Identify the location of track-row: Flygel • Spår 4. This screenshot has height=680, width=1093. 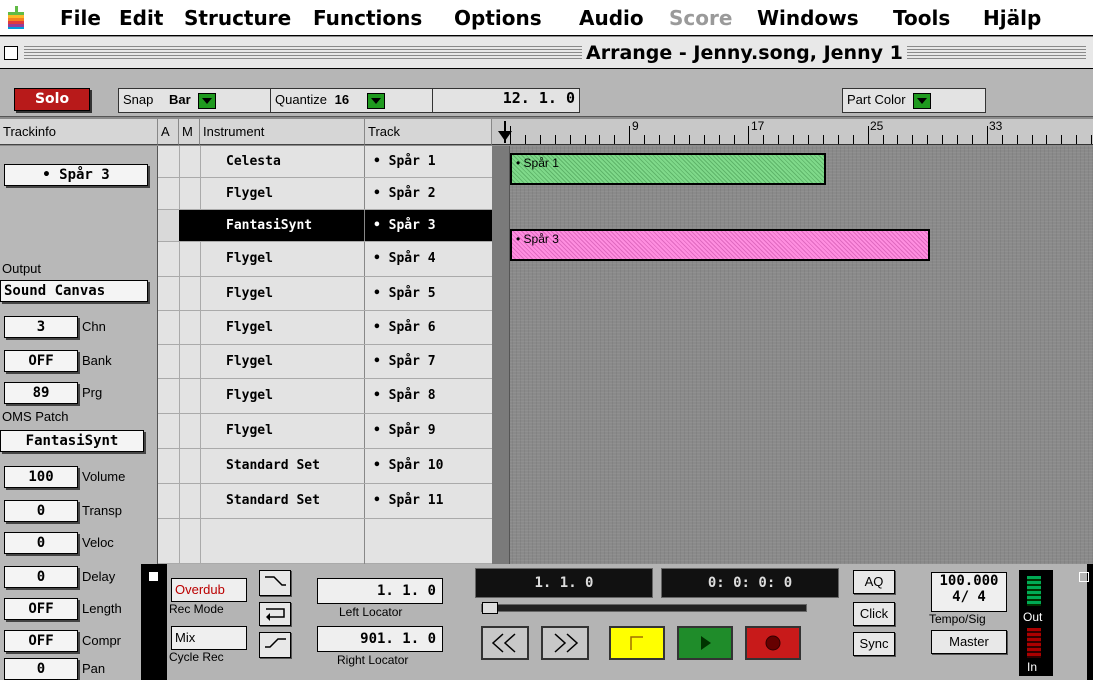
(325, 259).